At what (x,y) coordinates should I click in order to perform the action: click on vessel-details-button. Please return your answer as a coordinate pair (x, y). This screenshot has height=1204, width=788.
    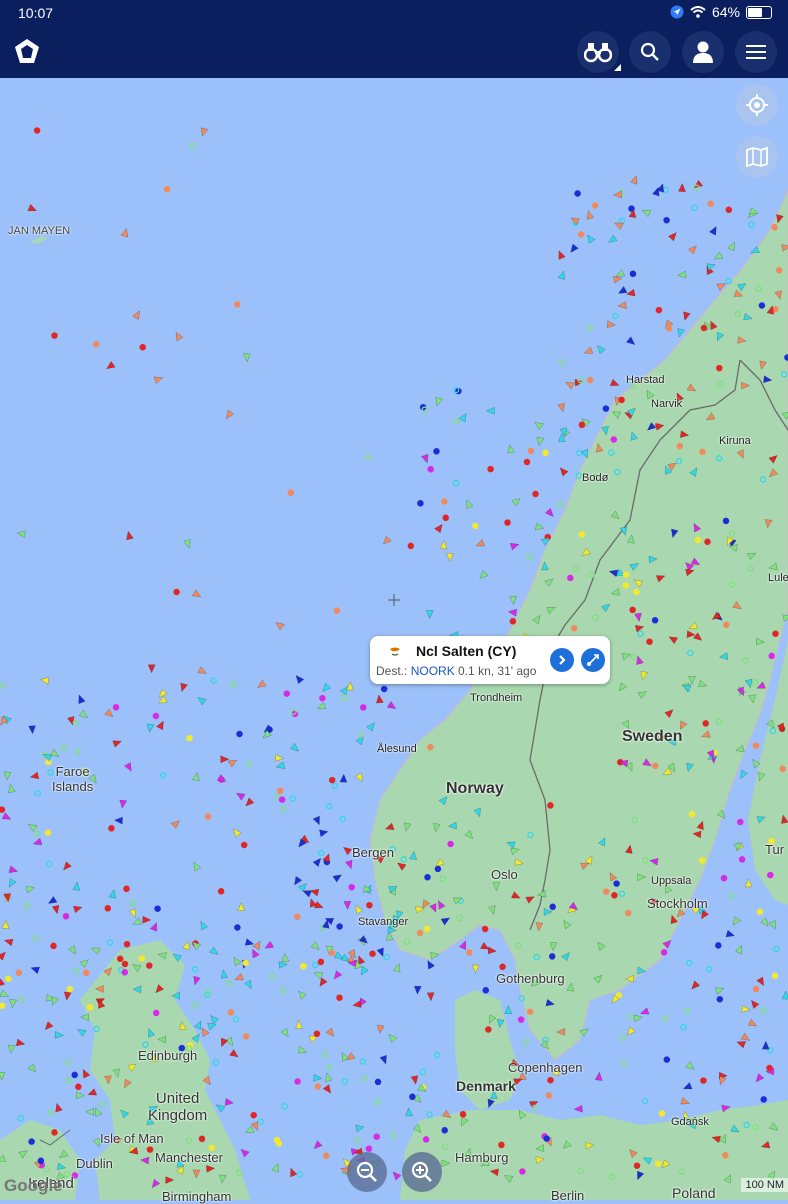
    Looking at the image, I should click on (562, 660).